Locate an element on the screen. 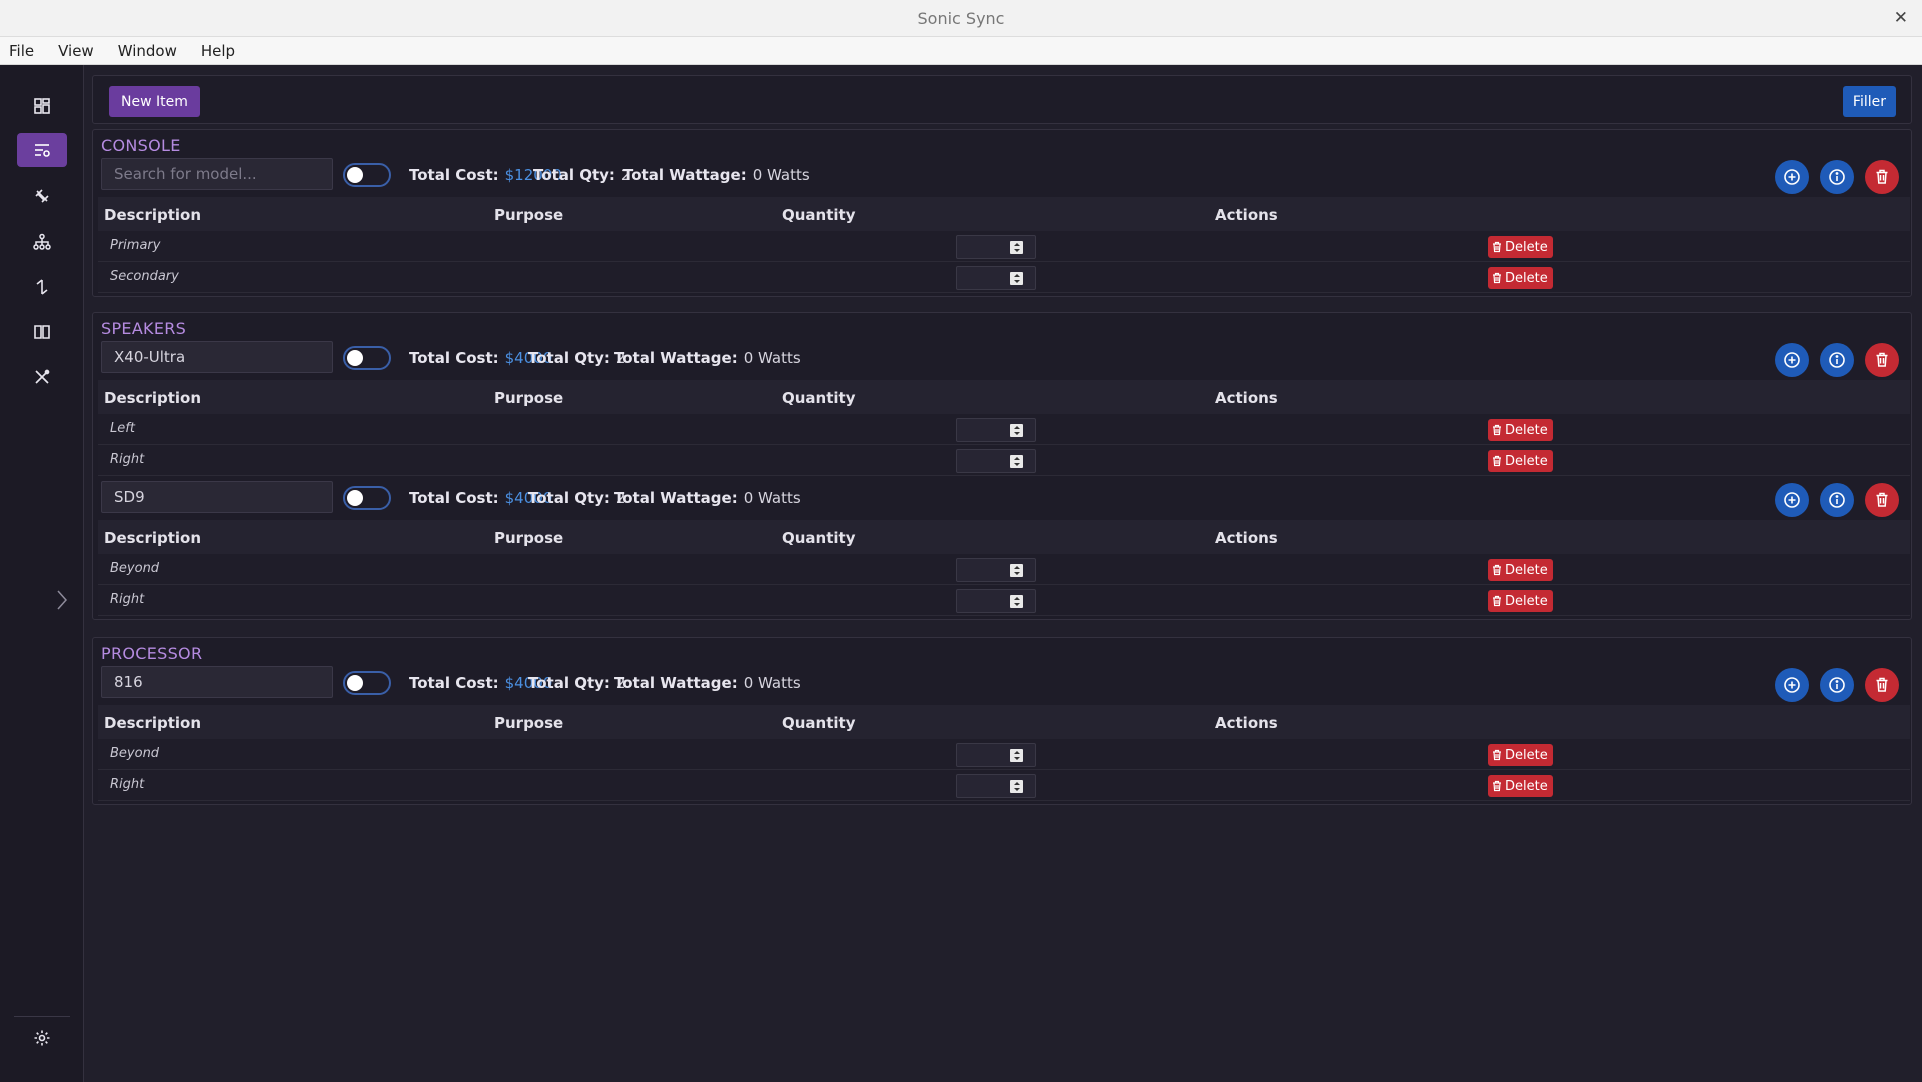 Image resolution: width=1922 pixels, height=1082 pixels. menu-view: View is located at coordinates (76, 51).